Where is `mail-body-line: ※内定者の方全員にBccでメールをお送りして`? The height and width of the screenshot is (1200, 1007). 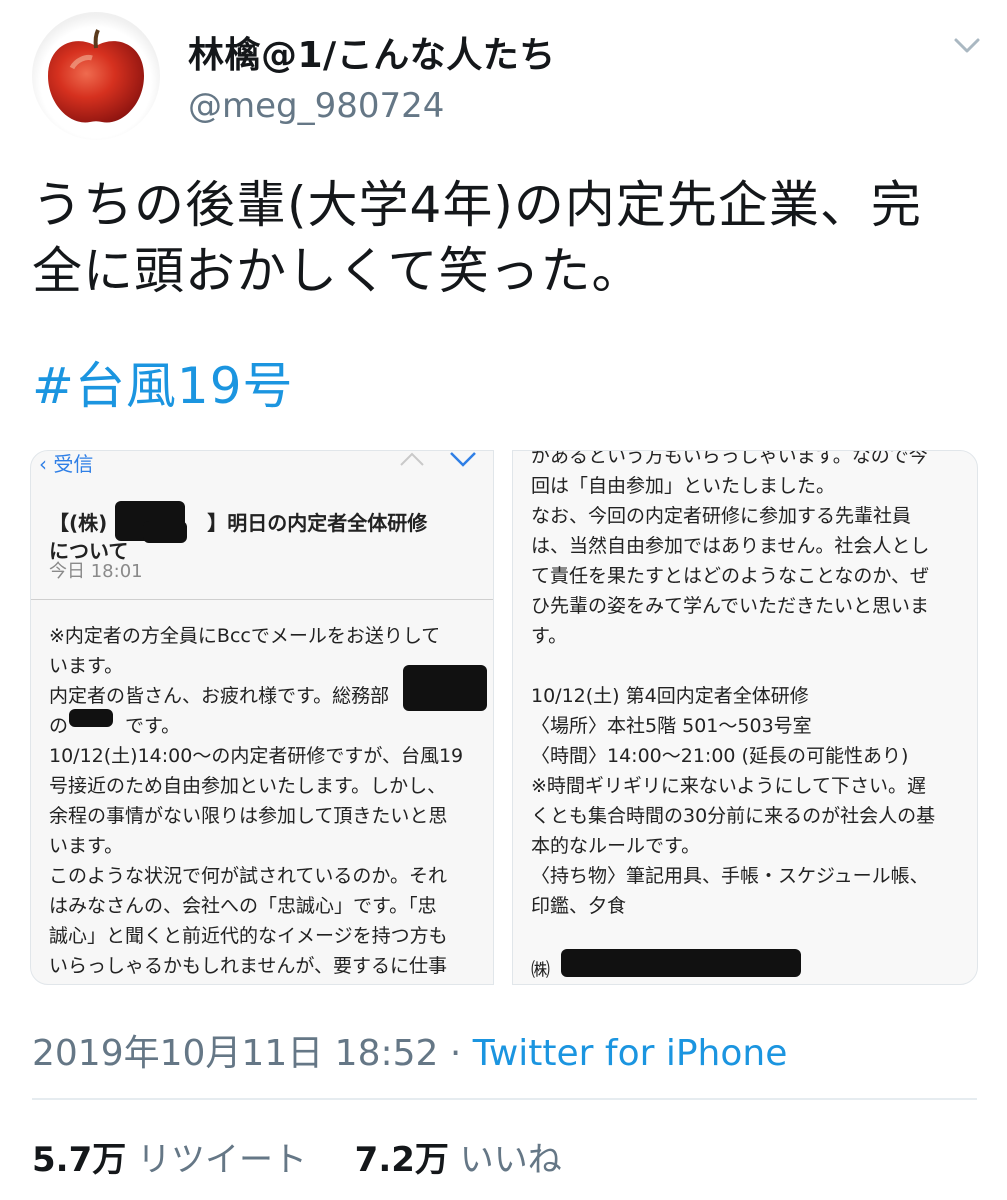
mail-body-line: ※内定者の方全員にBccでメールをお送りして is located at coordinates (245, 636).